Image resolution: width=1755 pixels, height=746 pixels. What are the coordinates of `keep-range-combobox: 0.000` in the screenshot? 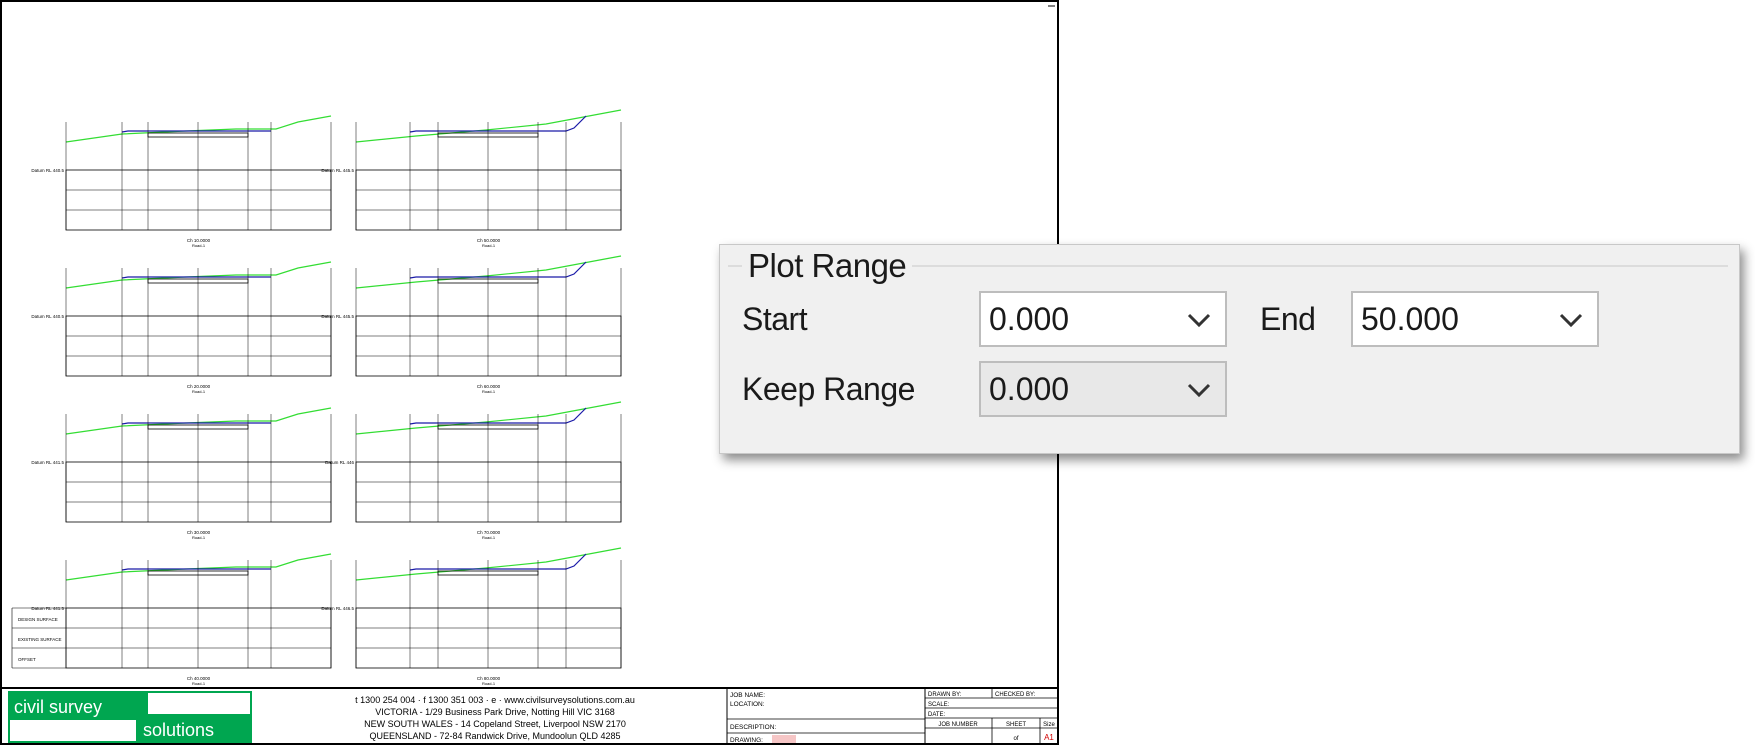 It's located at (1103, 389).